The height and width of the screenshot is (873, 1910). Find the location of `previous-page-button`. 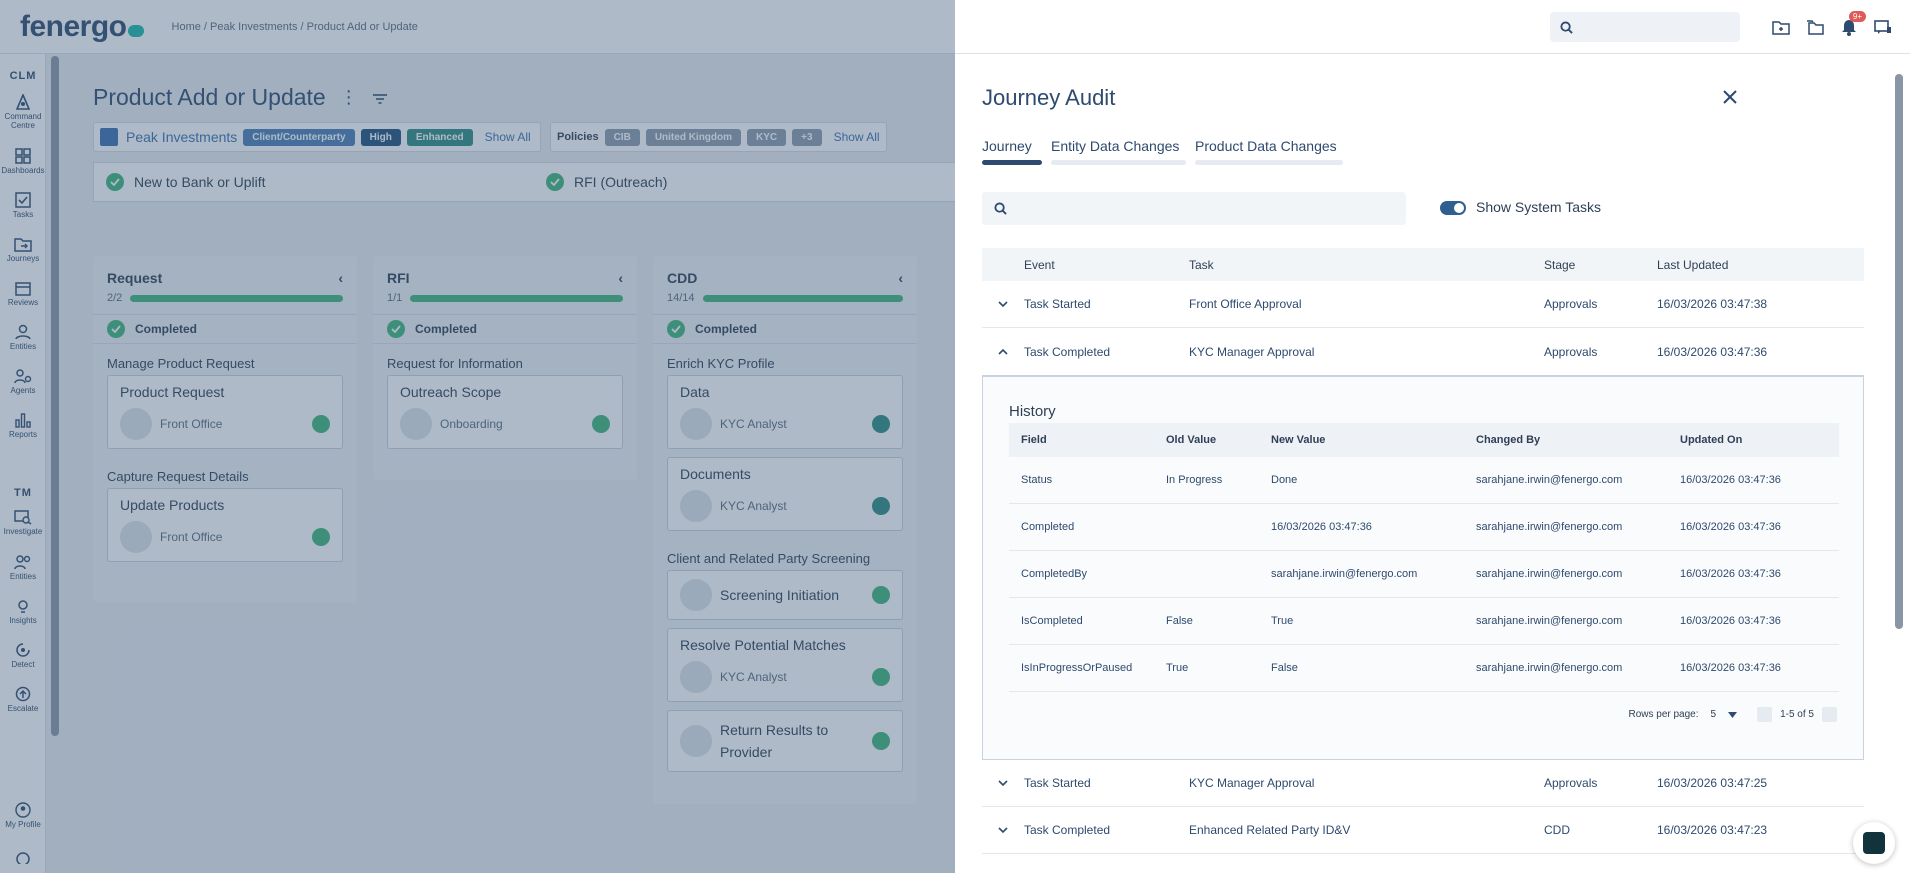

previous-page-button is located at coordinates (1765, 714).